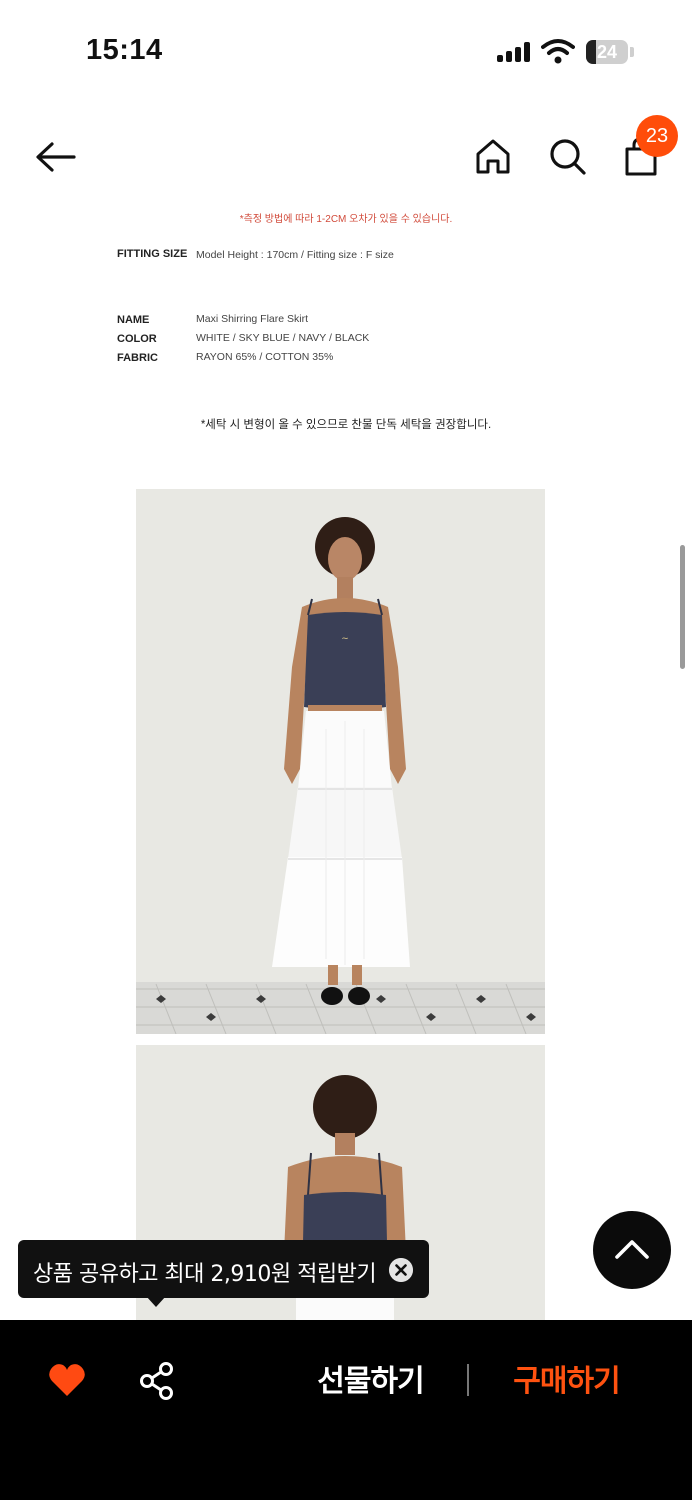 The width and height of the screenshot is (692, 1500). Describe the element at coordinates (346, 219) in the screenshot. I see `measurement-note: *측정 방법에 따라 1-2CM 오차가 있을 수 있습니다.` at that location.